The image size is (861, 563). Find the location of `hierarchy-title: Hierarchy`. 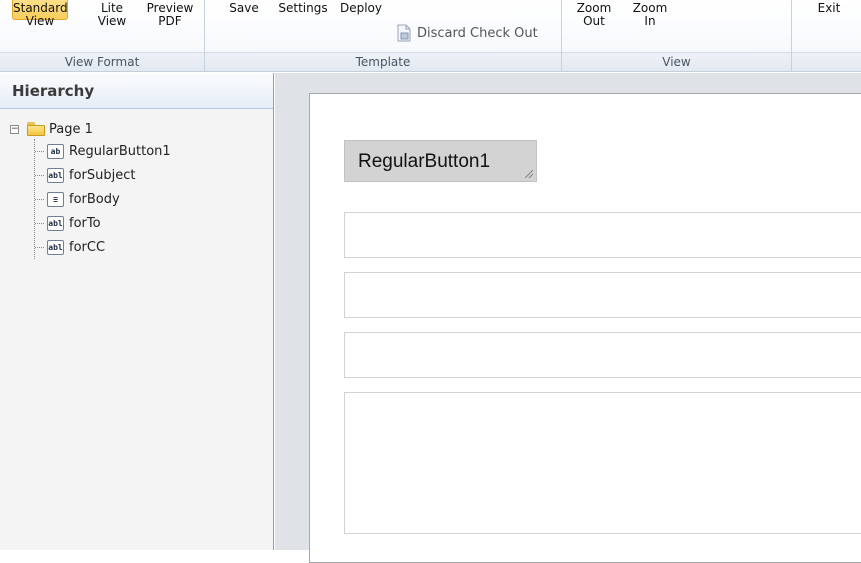

hierarchy-title: Hierarchy is located at coordinates (136, 91).